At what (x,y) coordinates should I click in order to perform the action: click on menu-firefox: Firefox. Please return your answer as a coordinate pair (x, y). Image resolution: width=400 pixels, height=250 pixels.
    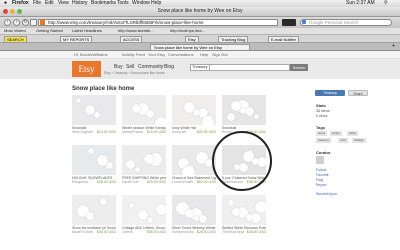
    Looking at the image, I should click on (20, 3).